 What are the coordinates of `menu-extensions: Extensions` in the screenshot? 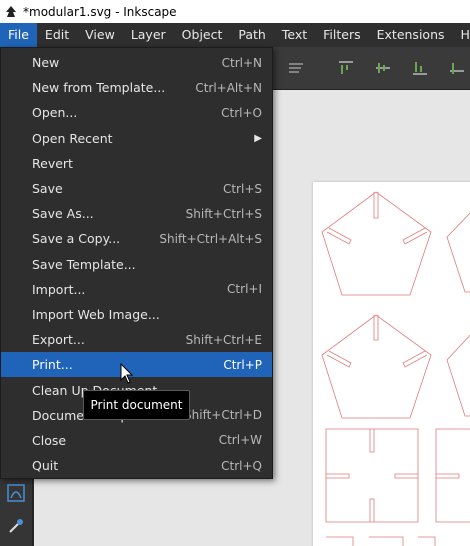 It's located at (411, 35).